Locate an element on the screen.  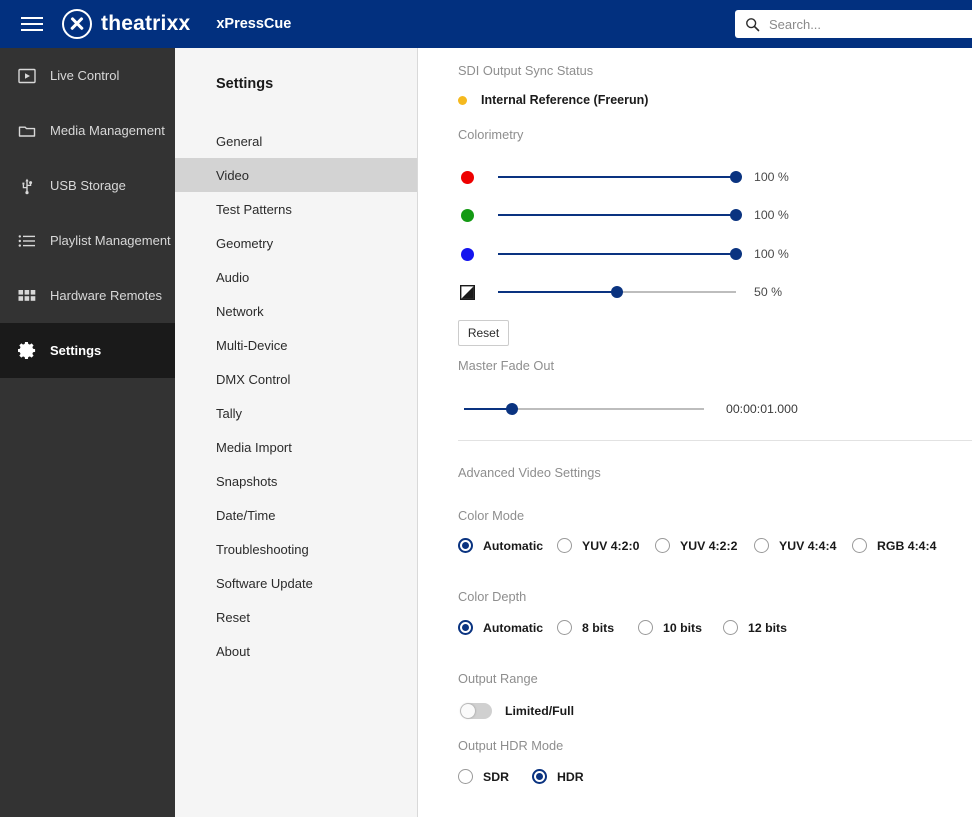
color-mode-option-automatic: Automatic is located at coordinates (507, 545).